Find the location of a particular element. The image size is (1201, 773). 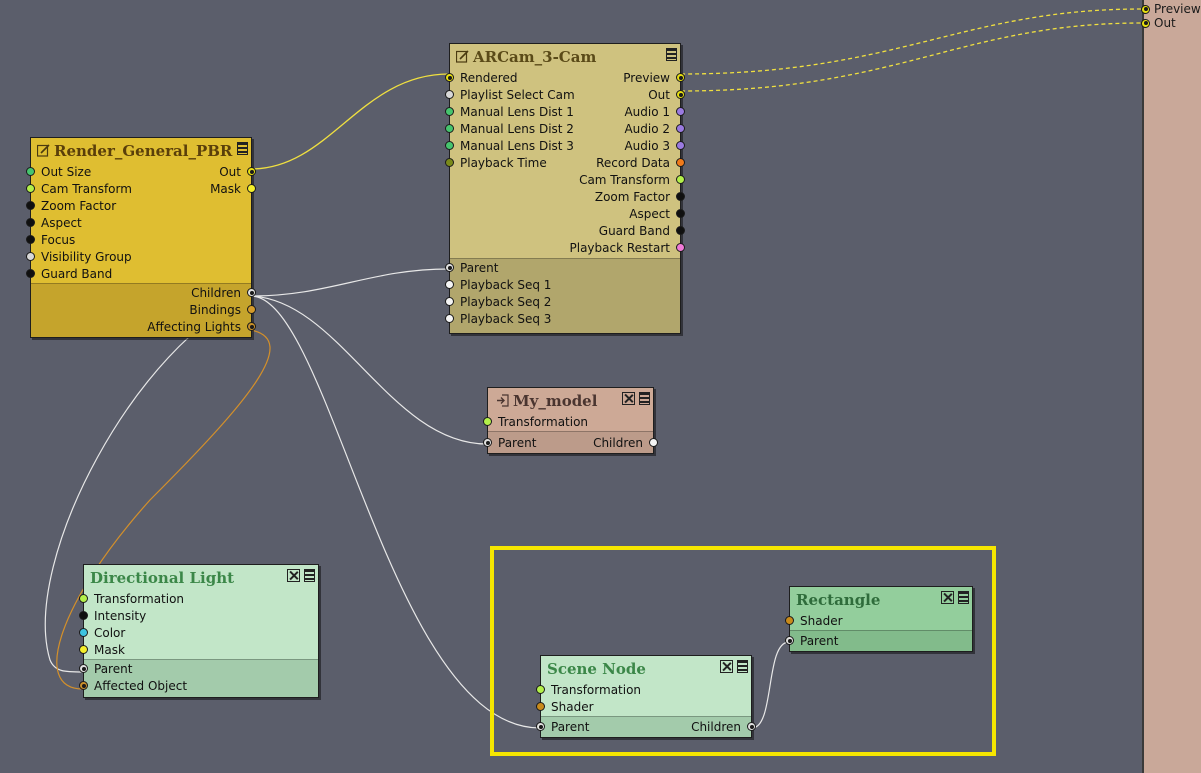

port-focus-input is located at coordinates (30, 239).